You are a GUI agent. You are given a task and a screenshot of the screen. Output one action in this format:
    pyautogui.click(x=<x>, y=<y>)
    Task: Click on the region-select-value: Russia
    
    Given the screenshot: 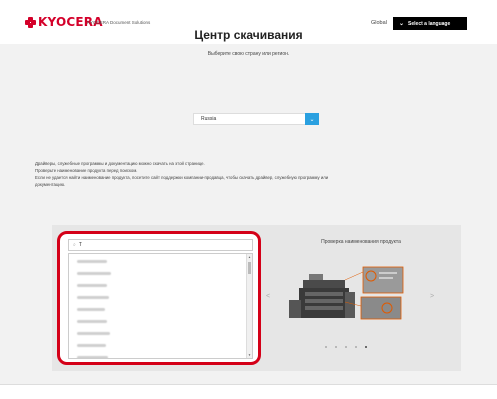 What is the action you would take?
    pyautogui.click(x=209, y=119)
    